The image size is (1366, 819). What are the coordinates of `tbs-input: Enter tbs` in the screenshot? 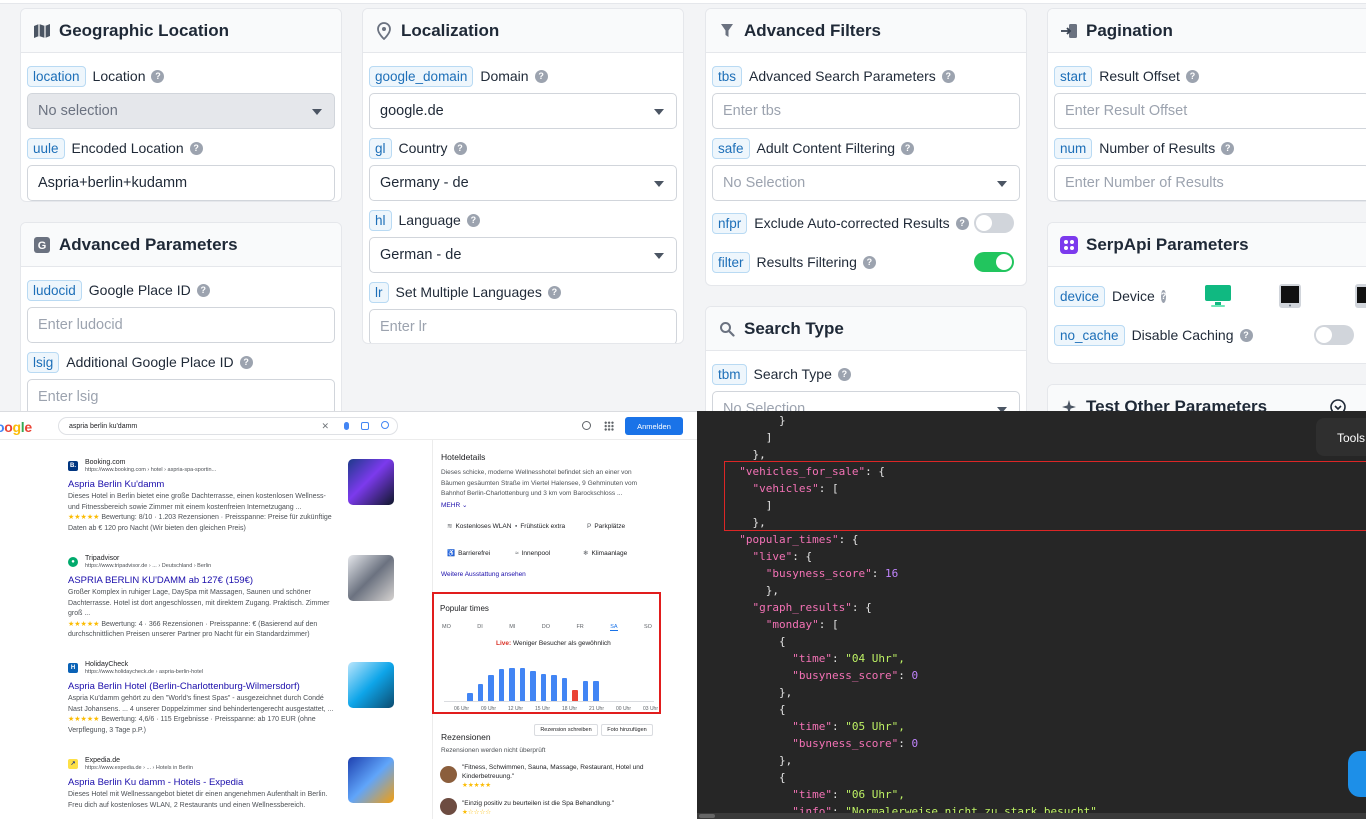 It's located at (866, 111).